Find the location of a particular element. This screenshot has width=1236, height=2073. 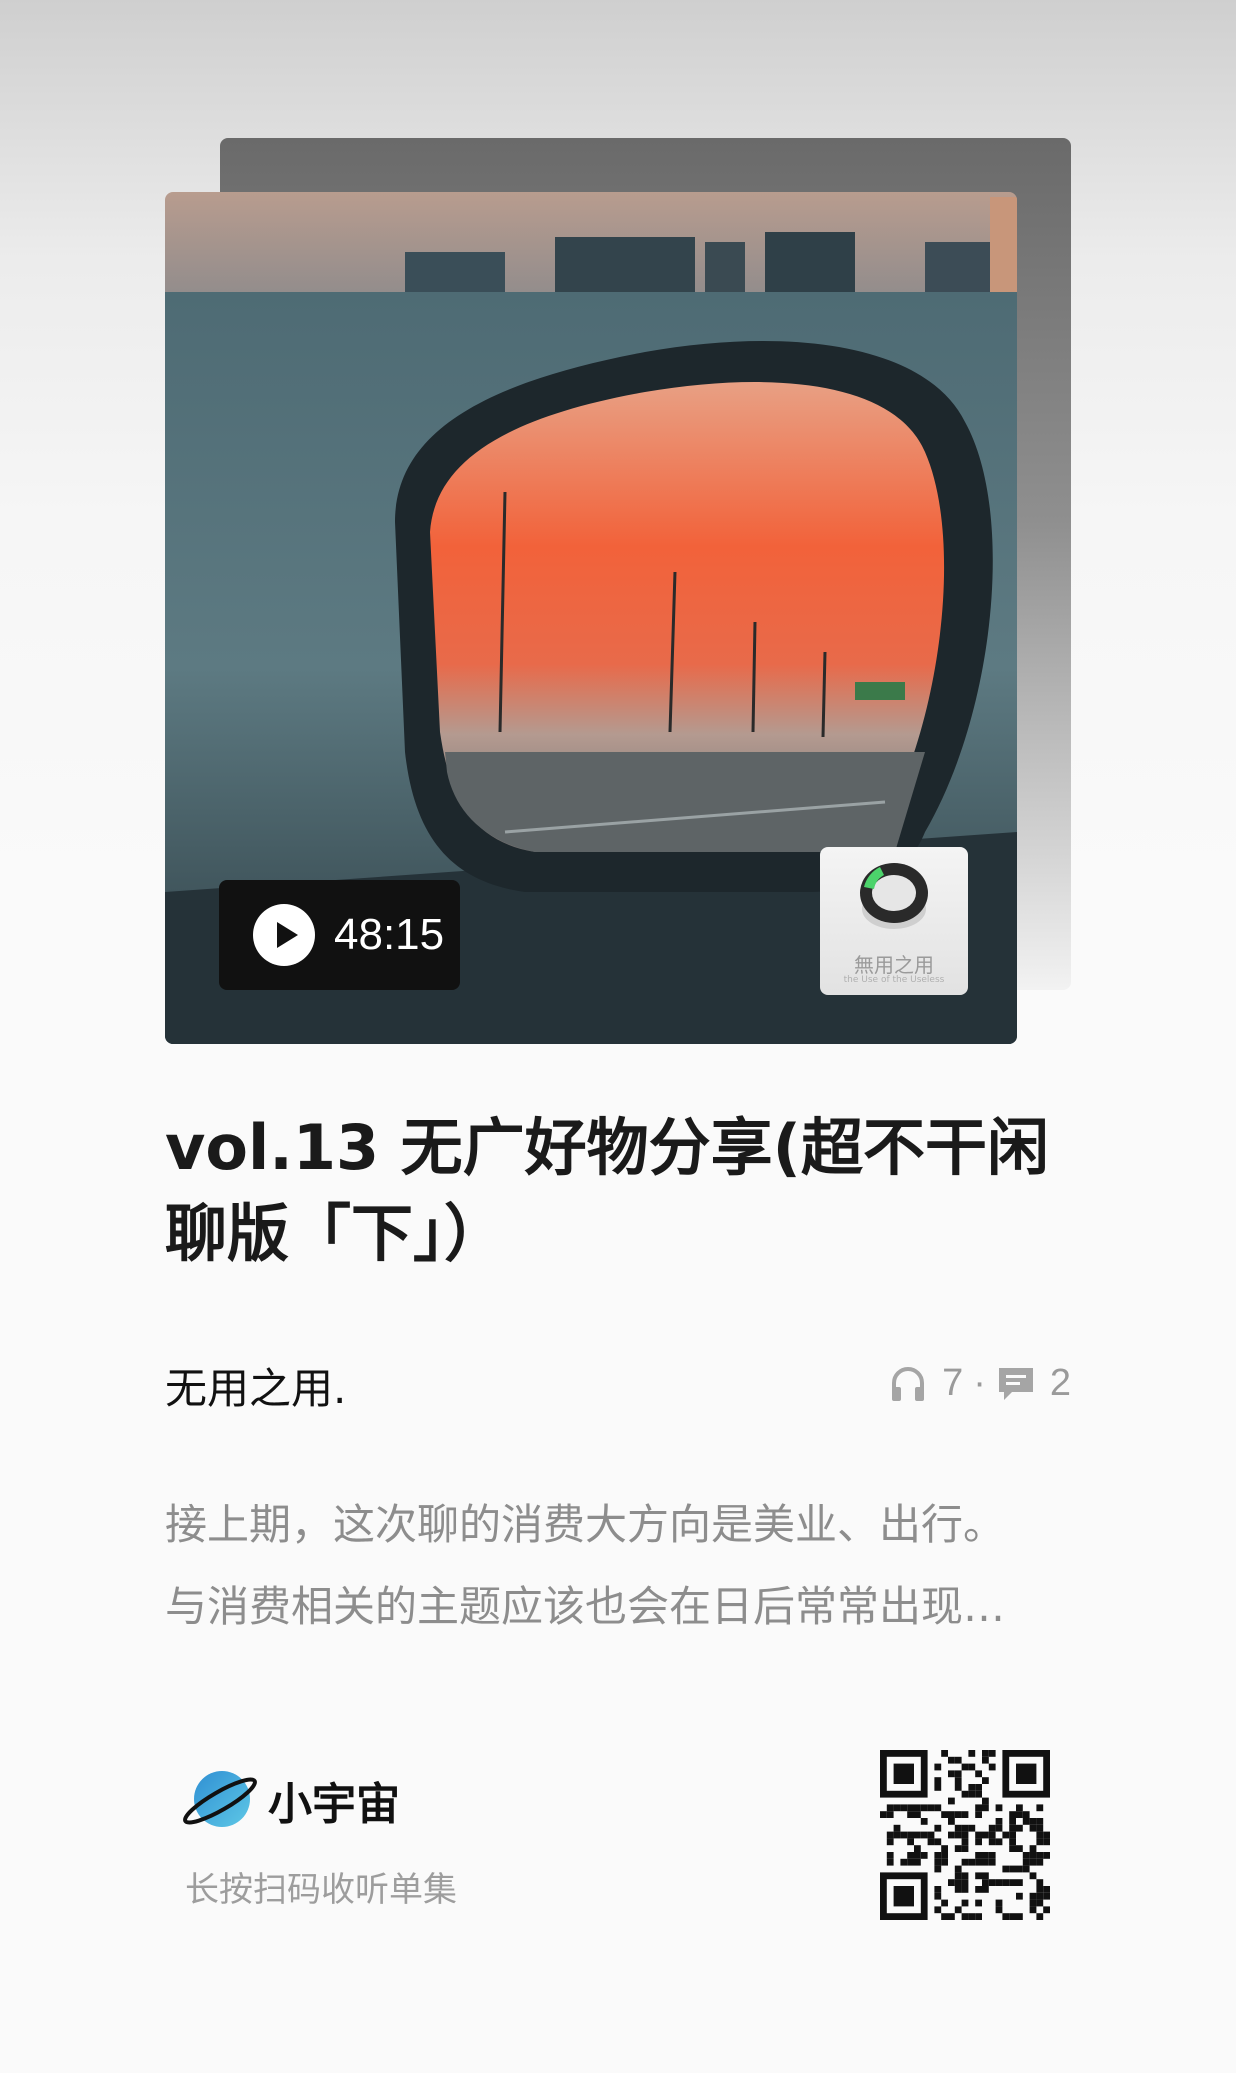

logo-text-cn: 無用之用 is located at coordinates (894, 965).